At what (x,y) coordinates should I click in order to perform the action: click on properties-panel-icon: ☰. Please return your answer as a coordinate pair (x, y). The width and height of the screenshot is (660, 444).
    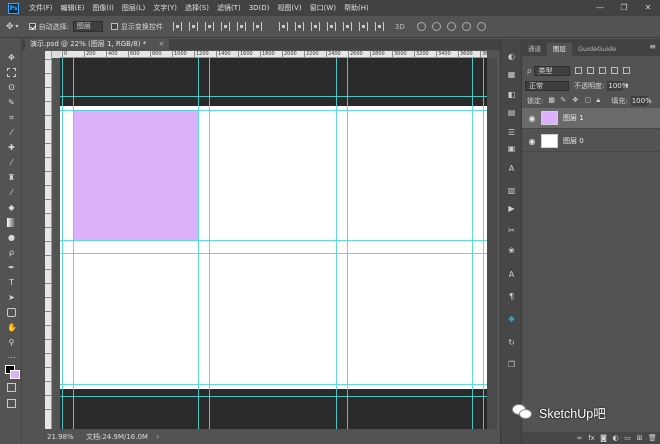
    Looking at the image, I should click on (511, 132).